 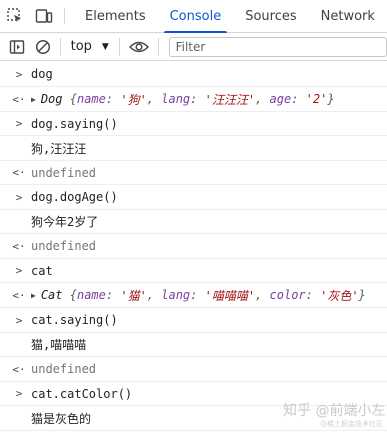 What do you see at coordinates (348, 16) in the screenshot?
I see `tab-network: Network` at bounding box center [348, 16].